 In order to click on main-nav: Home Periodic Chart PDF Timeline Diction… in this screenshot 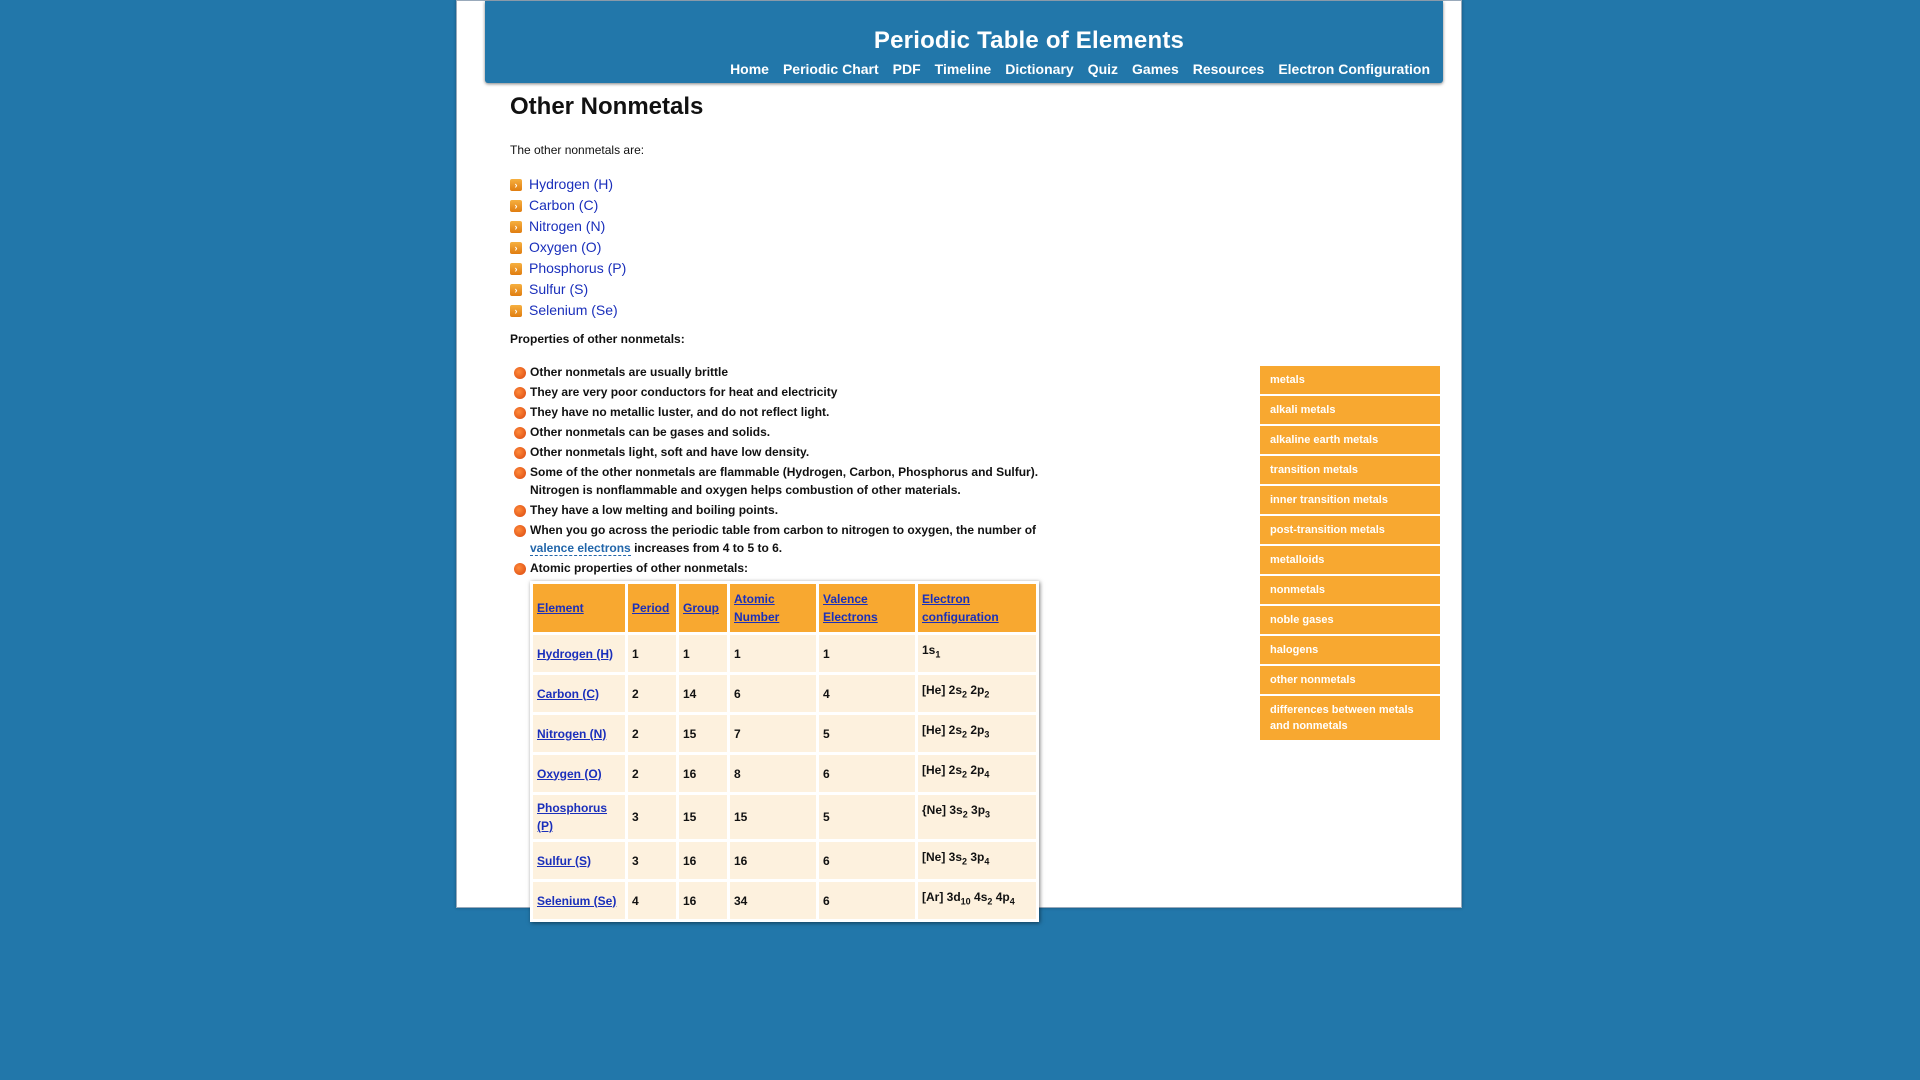, I will do `click(1080, 69)`.